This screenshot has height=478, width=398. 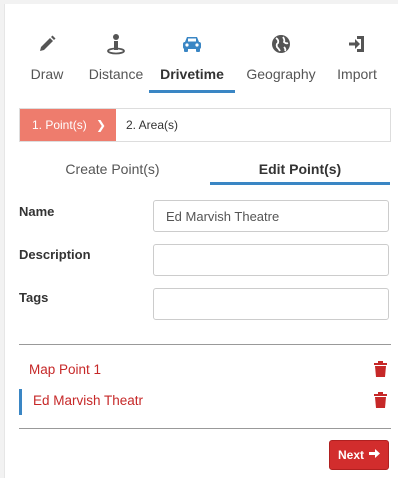 I want to click on nav-tab-distance: Distance, so click(x=116, y=62).